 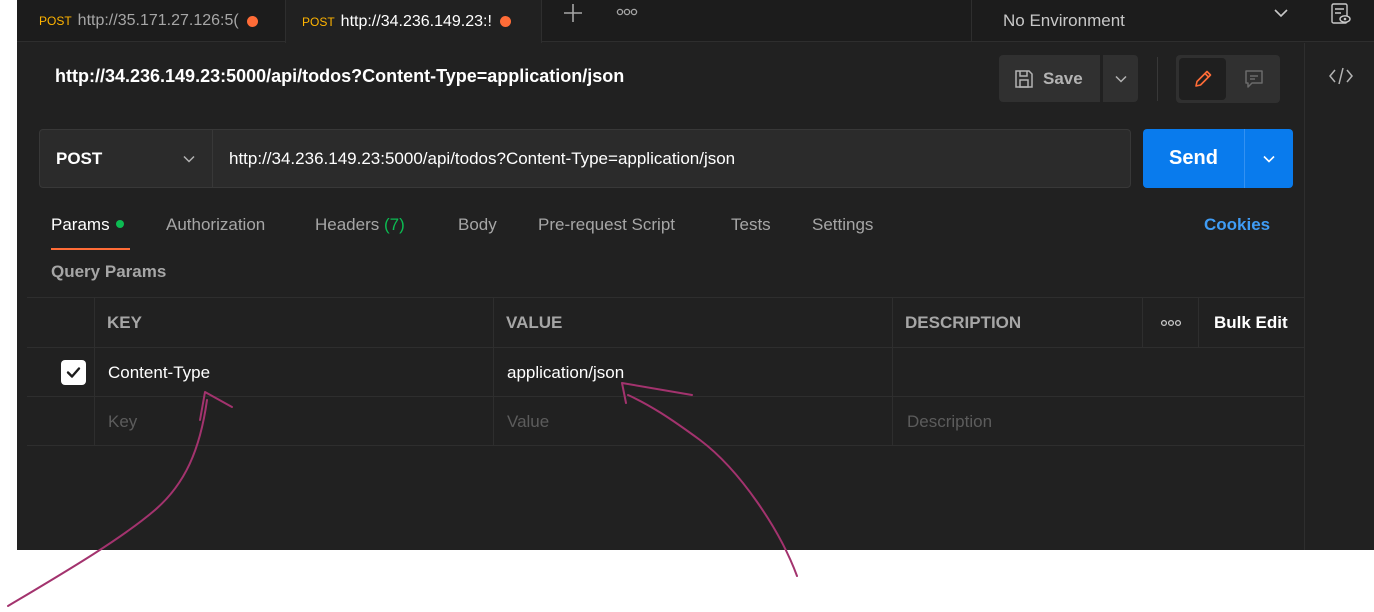 I want to click on request-tab-2: POST http://34.236.149.23:!, so click(x=413, y=21).